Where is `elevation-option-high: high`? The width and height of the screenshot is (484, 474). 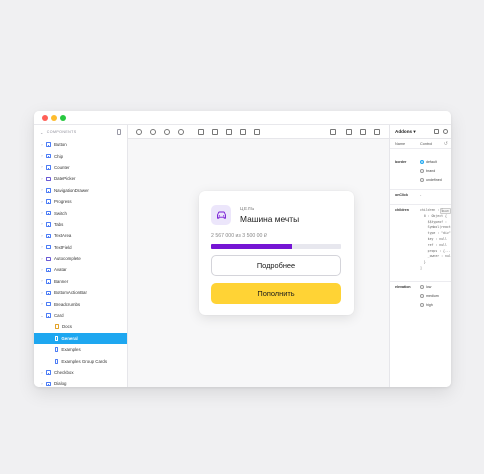 elevation-option-high: high is located at coordinates (426, 305).